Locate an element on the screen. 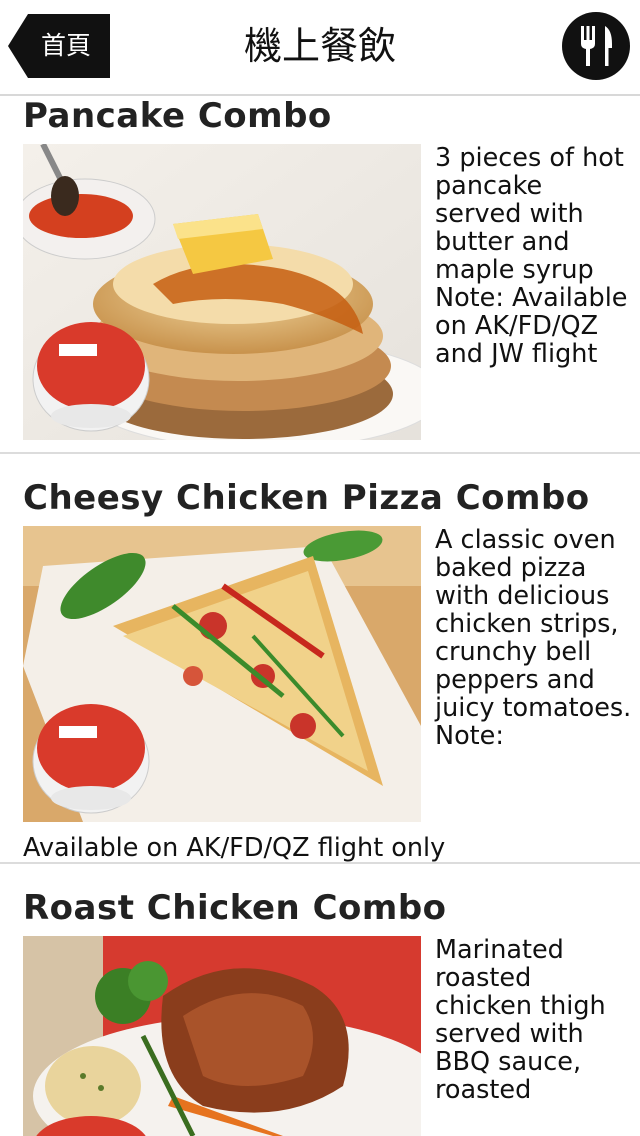  item-title-pizza: Cheesy Chicken Pizza Combo is located at coordinates (306, 498).